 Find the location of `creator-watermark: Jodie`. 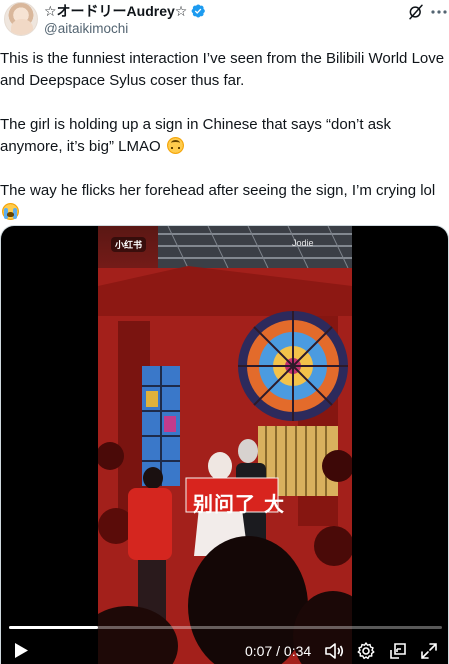

creator-watermark: Jodie is located at coordinates (303, 243).